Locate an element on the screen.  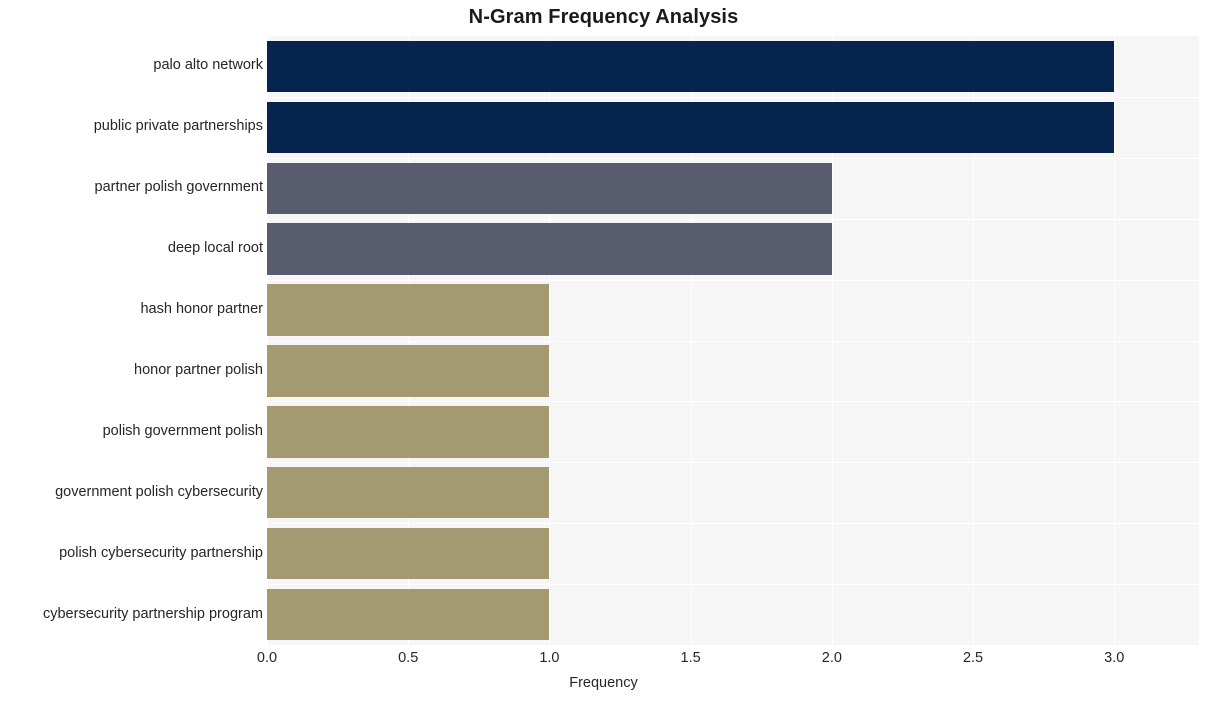
x-axis-tick-label: 2.5 is located at coordinates (973, 658).